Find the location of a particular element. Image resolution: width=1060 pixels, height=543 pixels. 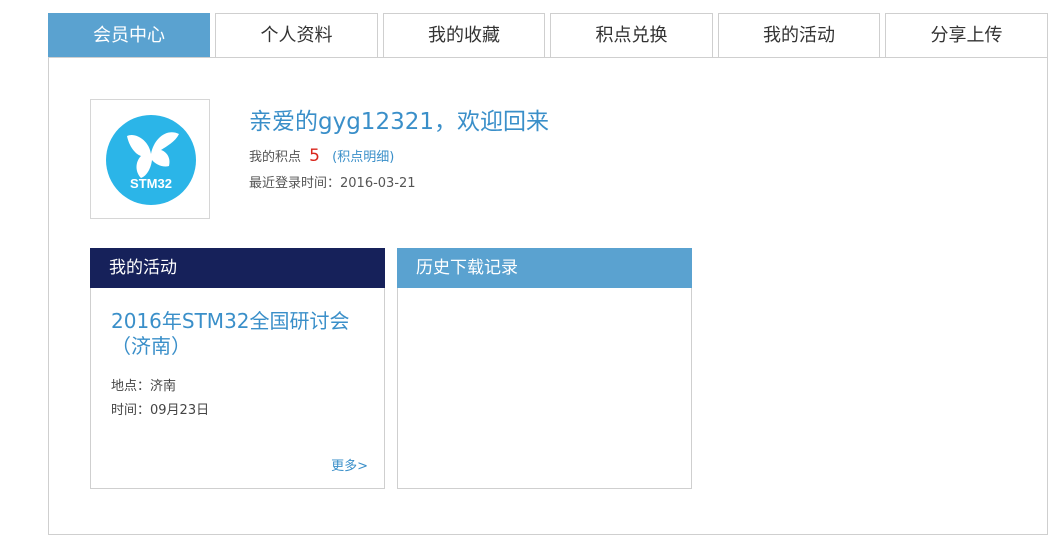

points-detail-close: ) is located at coordinates (392, 157).